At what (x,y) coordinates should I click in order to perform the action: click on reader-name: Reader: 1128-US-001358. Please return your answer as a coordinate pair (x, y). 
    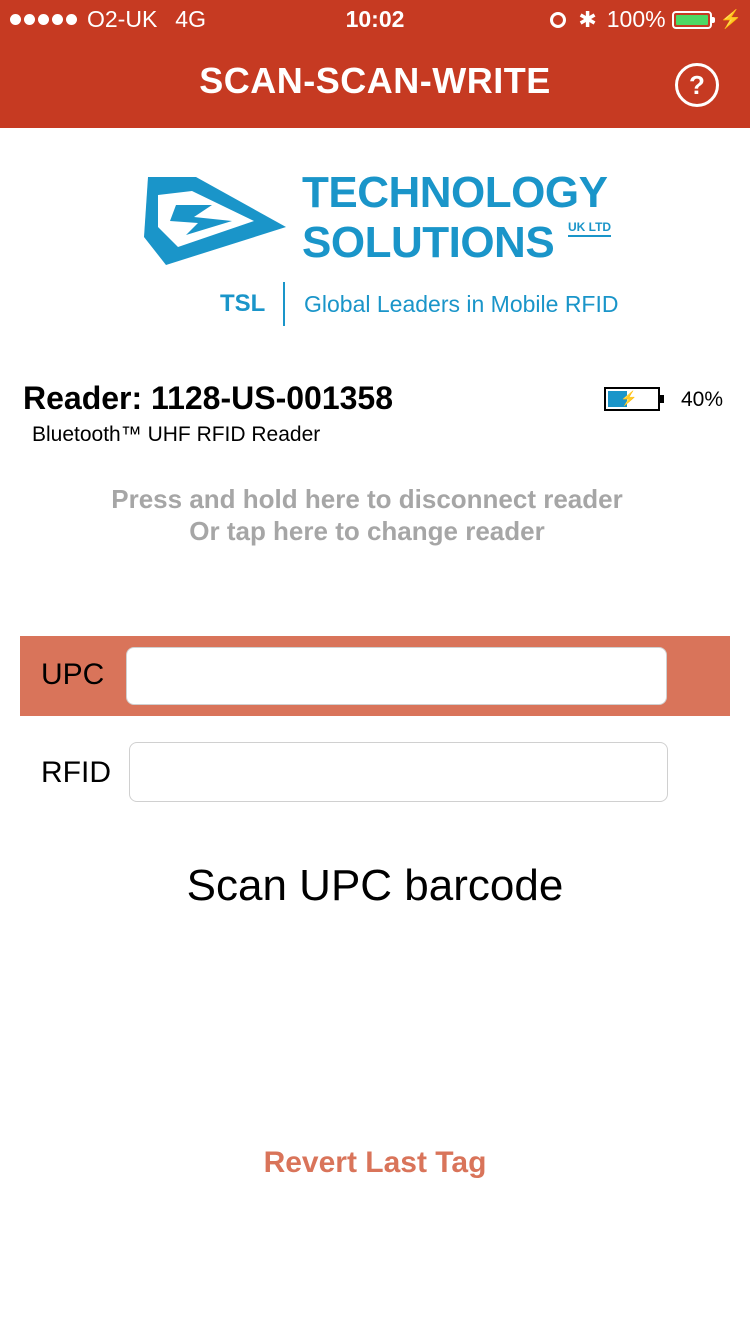
    Looking at the image, I should click on (208, 398).